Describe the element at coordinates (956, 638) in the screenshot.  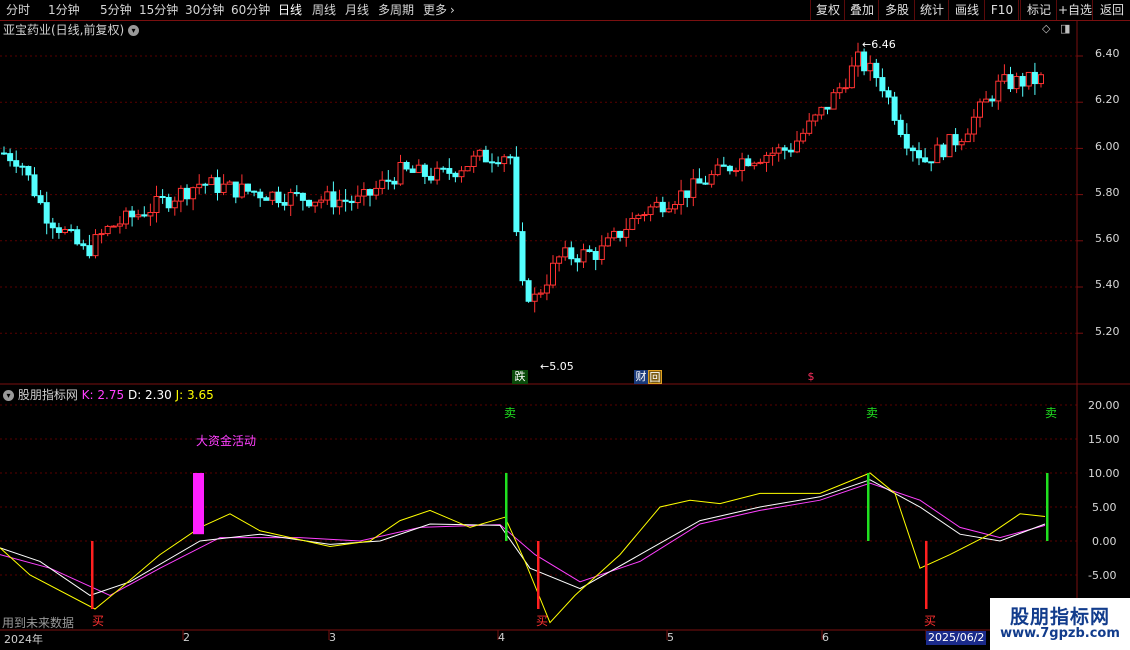
I see `cursor-date-label: 2025/06/2` at that location.